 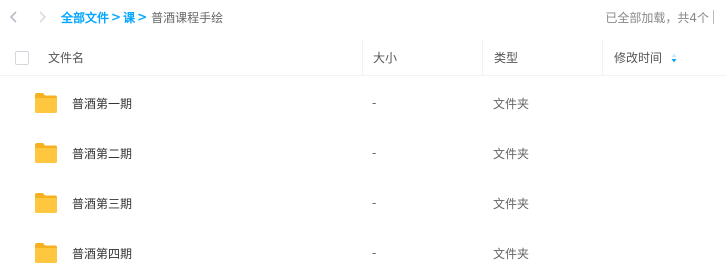 I want to click on column-header-mtime-label: 修改时间, so click(x=638, y=58).